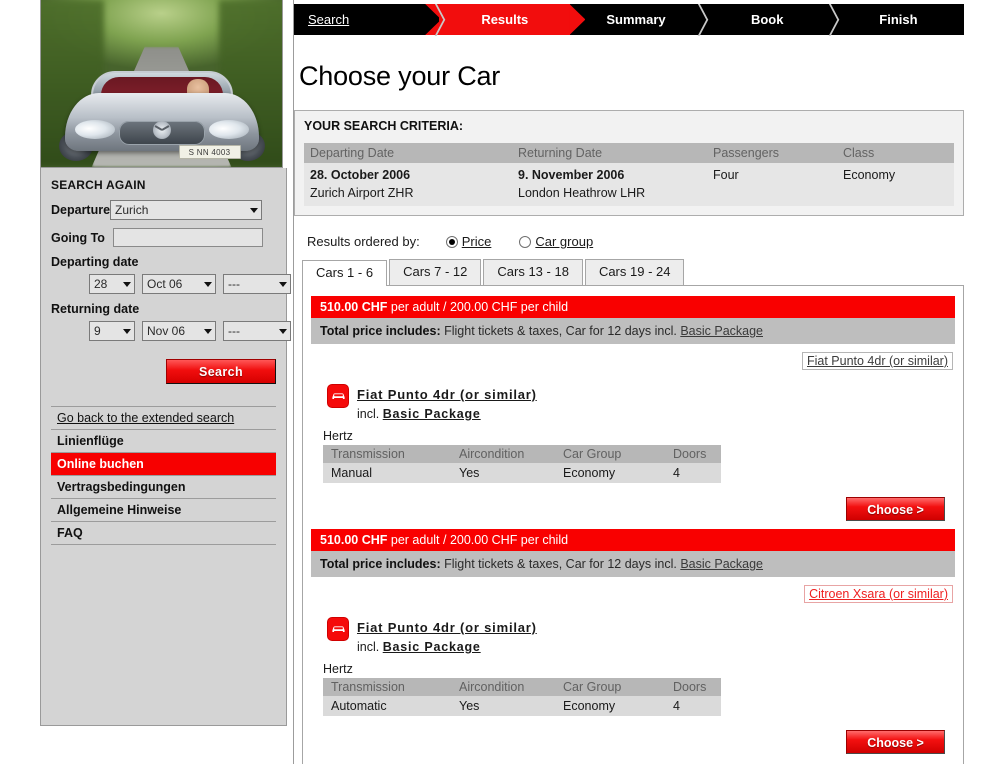  Describe the element at coordinates (878, 594) in the screenshot. I see `car-image-alt-text: Citroen Xsara (or similar)` at that location.